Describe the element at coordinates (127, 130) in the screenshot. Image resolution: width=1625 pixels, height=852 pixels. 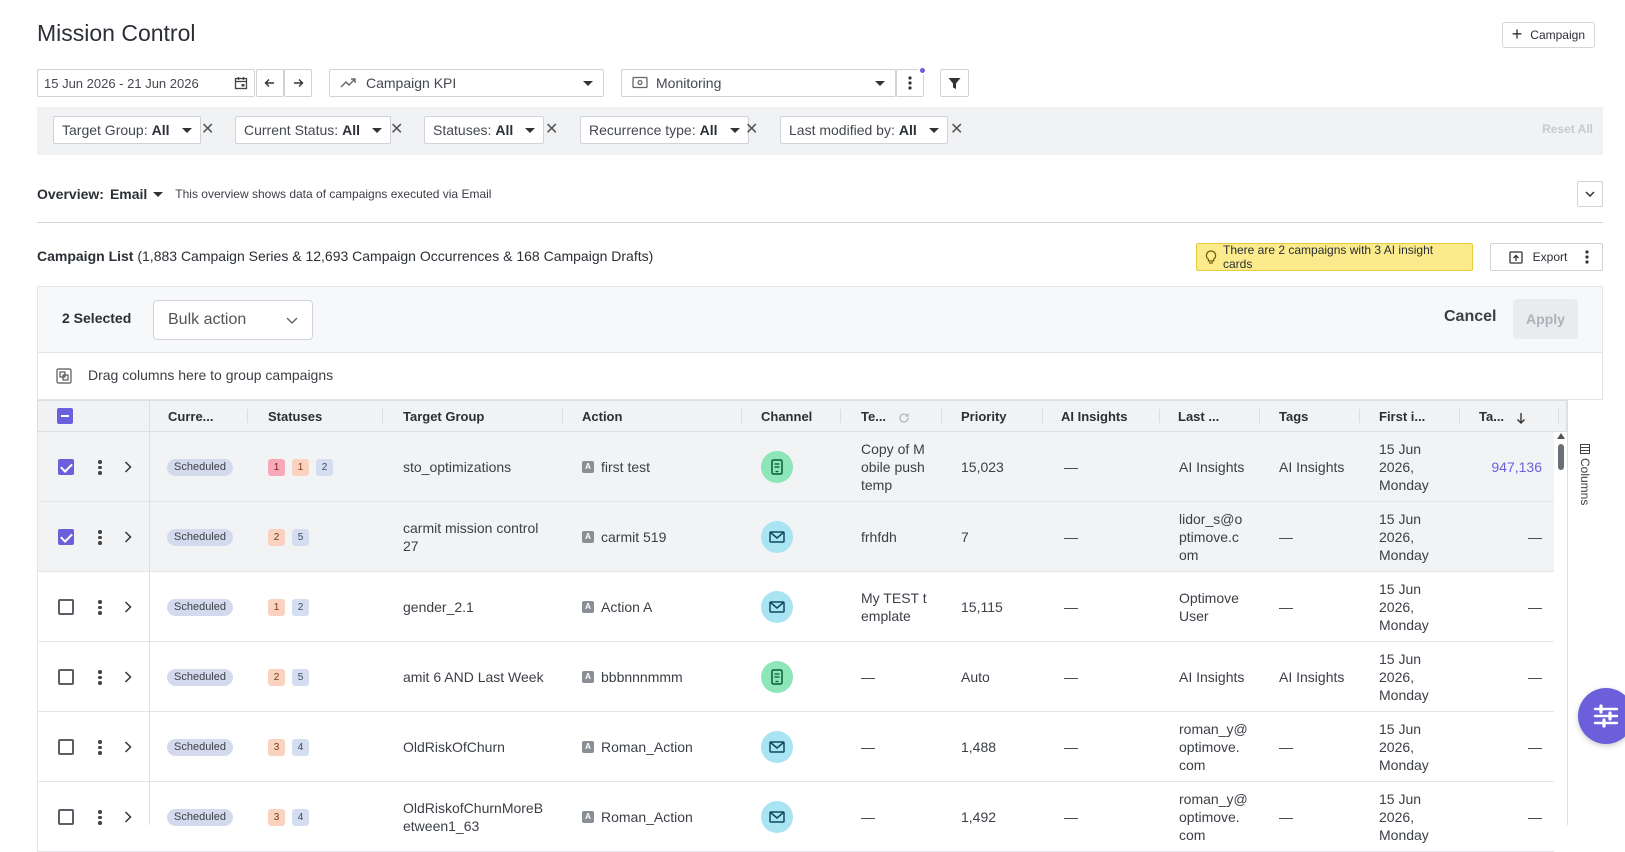
I see `filter-target-group: Target Group: All` at that location.